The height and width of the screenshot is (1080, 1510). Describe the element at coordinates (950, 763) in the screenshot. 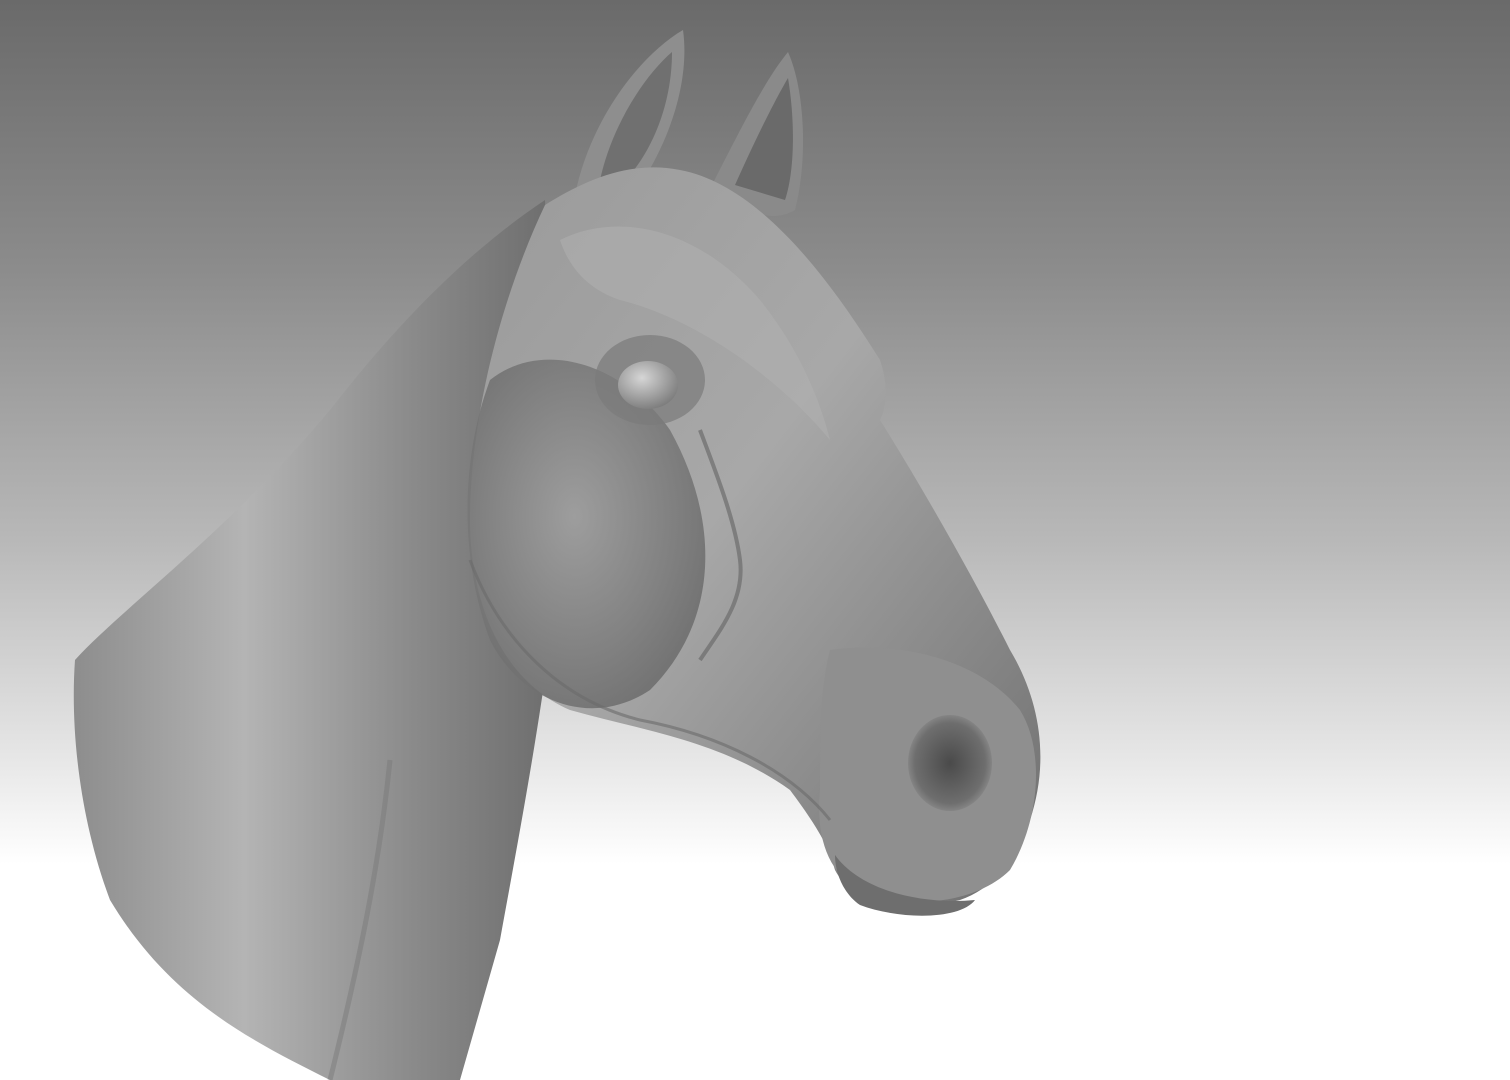

I see `nostril` at that location.